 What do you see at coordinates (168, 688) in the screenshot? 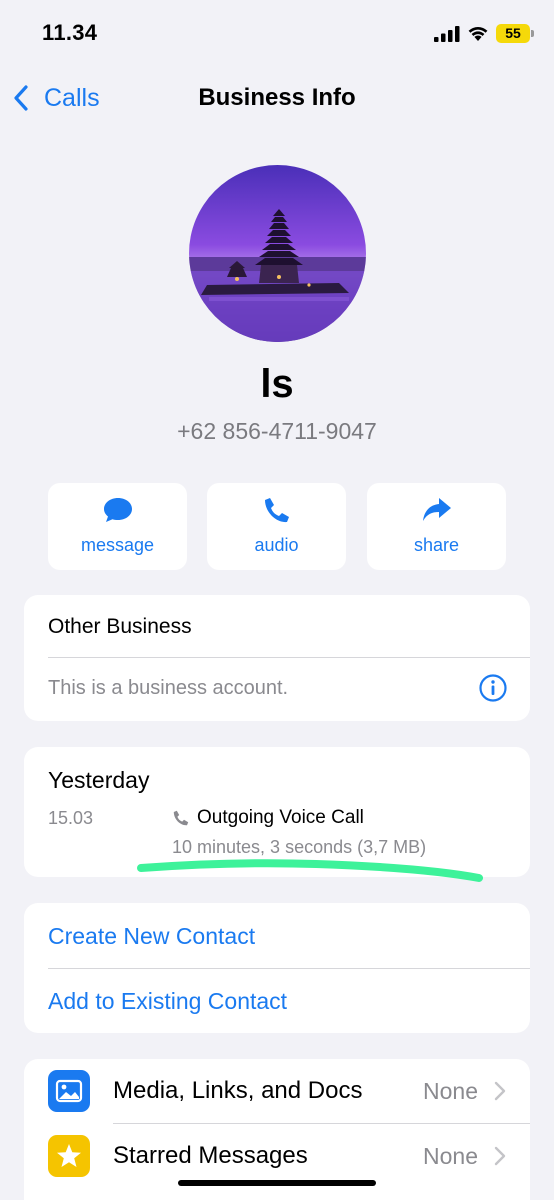
I see `business-description: This is a business account.` at bounding box center [168, 688].